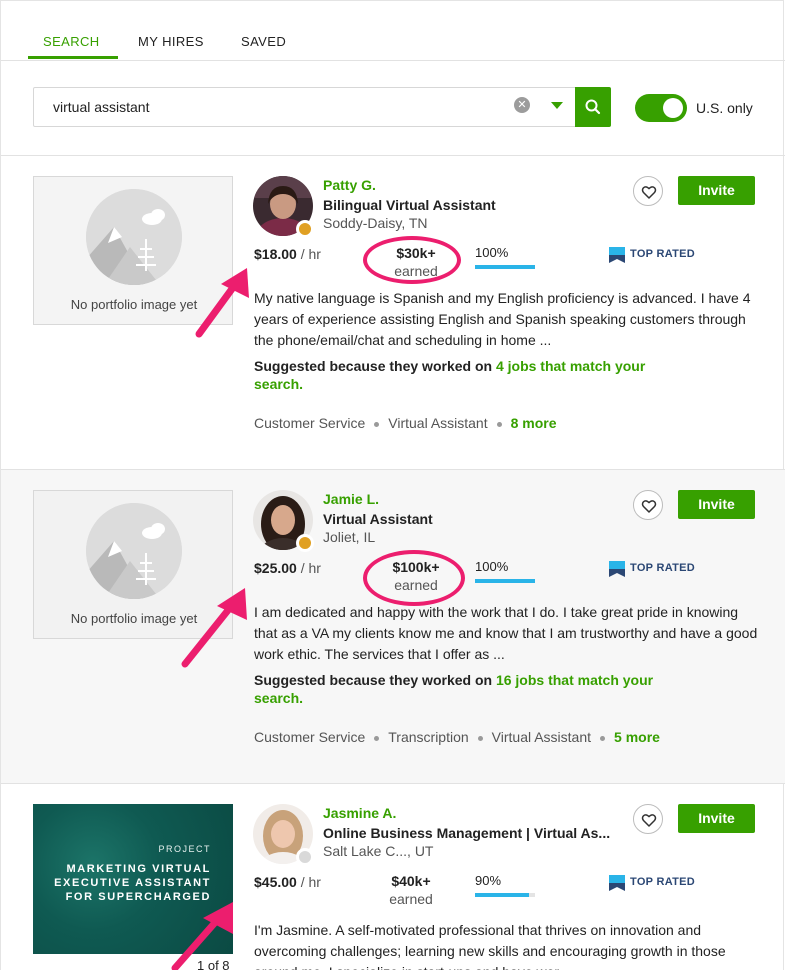 This screenshot has height=970, width=786. I want to click on freelancer-location: Joliet, IL, so click(349, 537).